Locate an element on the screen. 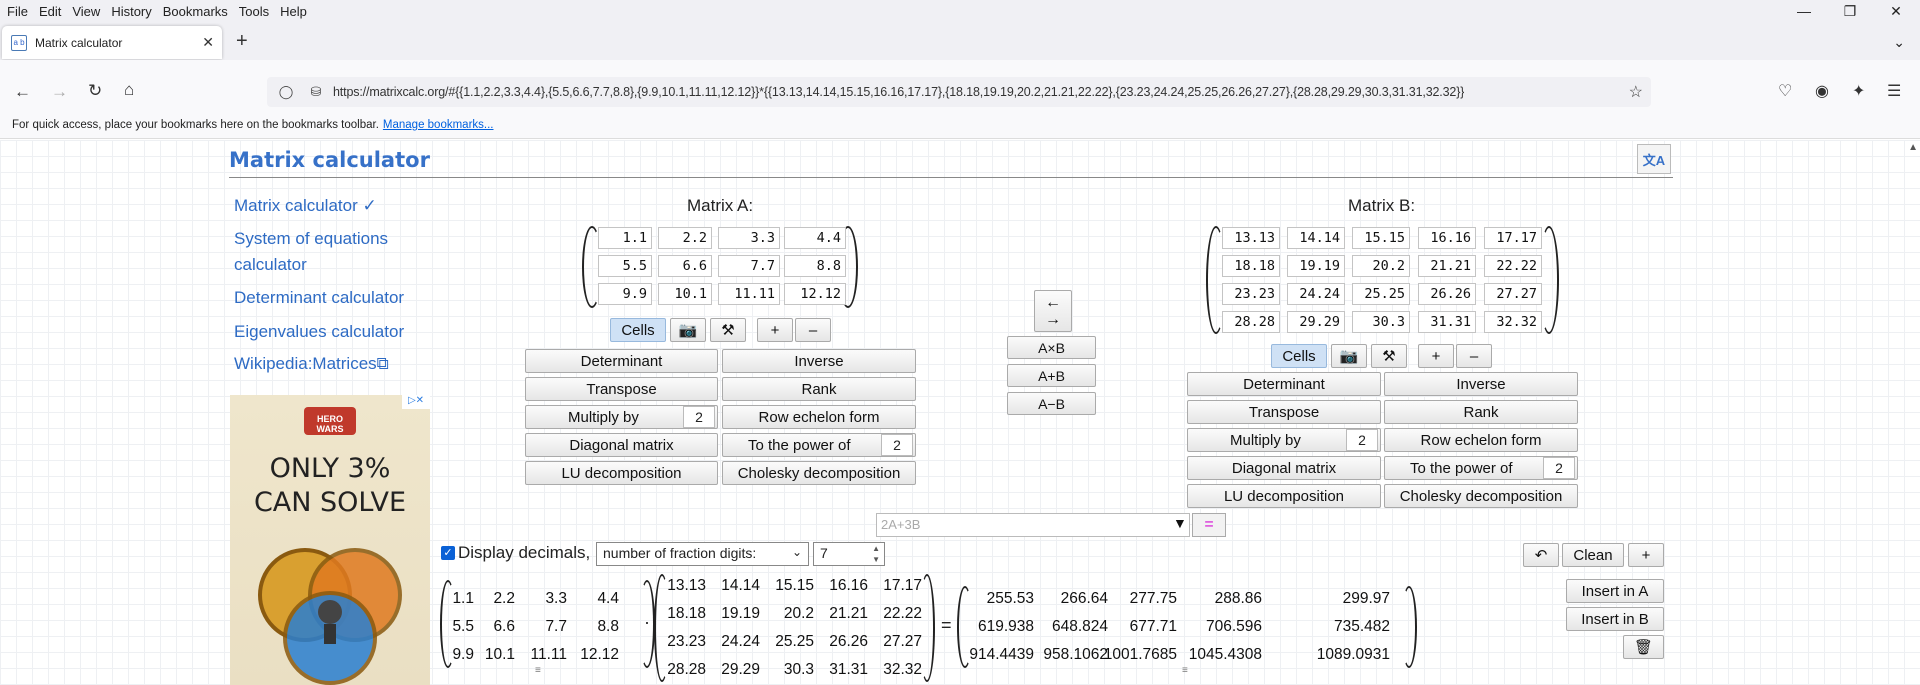 This screenshot has height=685, width=1920. menu-history: History is located at coordinates (129, 11).